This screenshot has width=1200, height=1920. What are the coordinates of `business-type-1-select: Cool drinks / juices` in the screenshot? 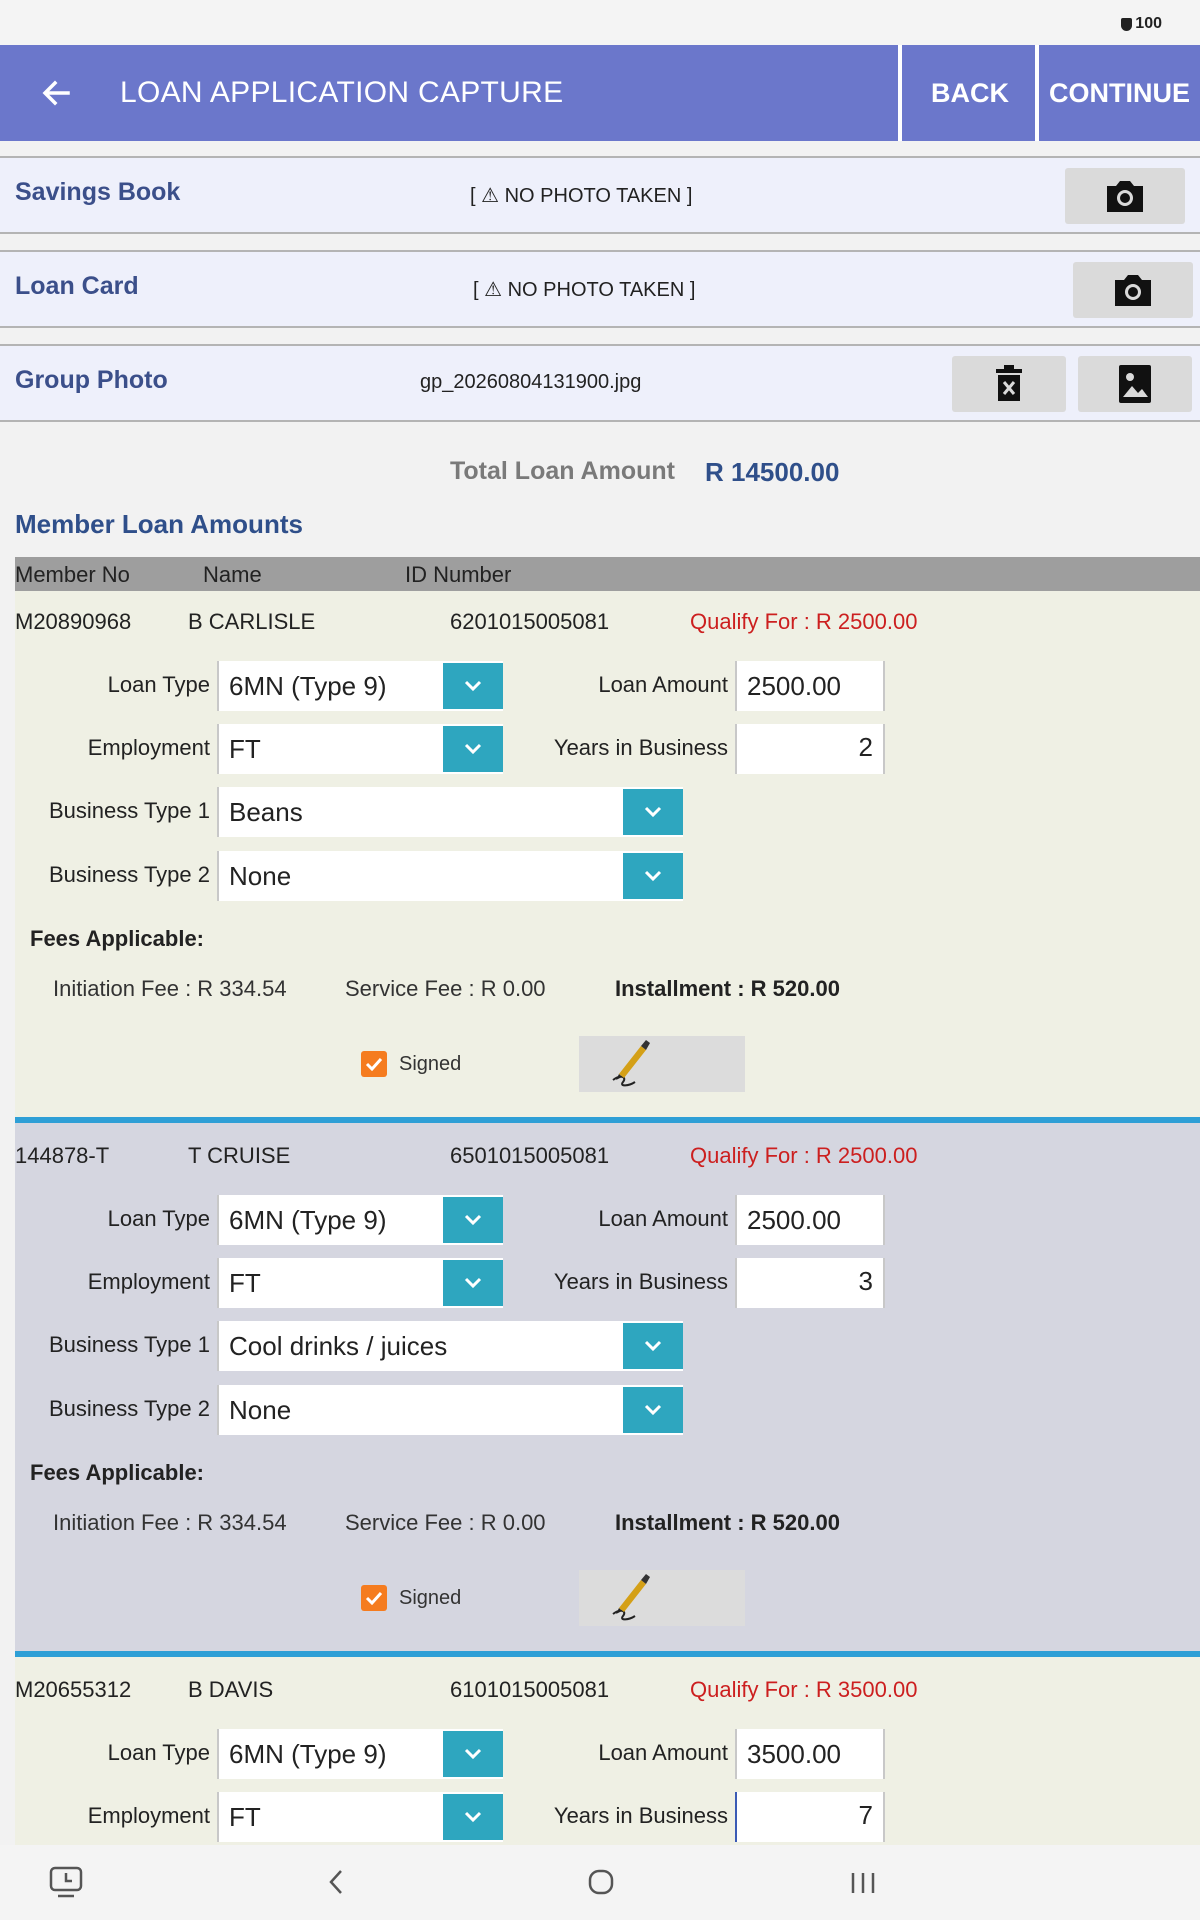 It's located at (450, 1346).